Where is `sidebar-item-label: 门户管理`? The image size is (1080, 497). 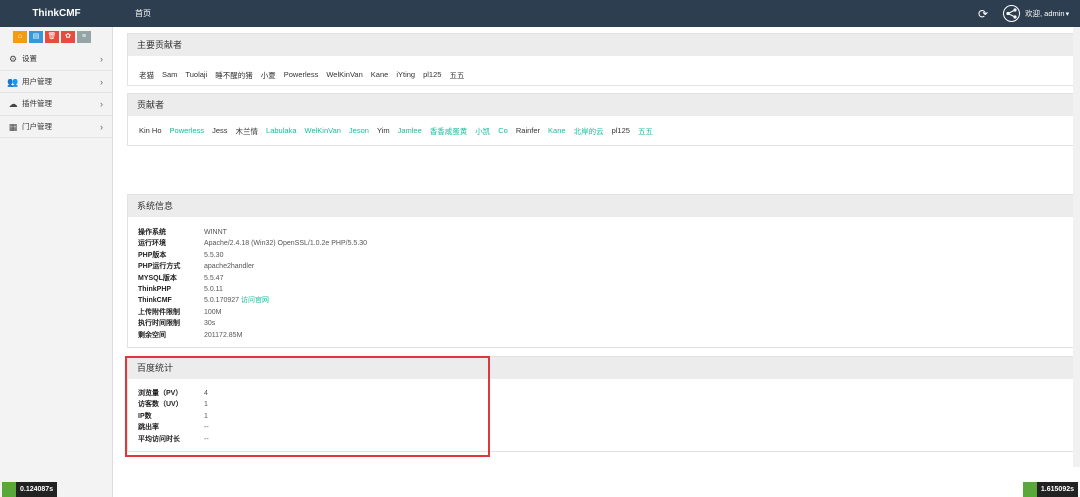
sidebar-item-label: 门户管理 is located at coordinates (37, 126).